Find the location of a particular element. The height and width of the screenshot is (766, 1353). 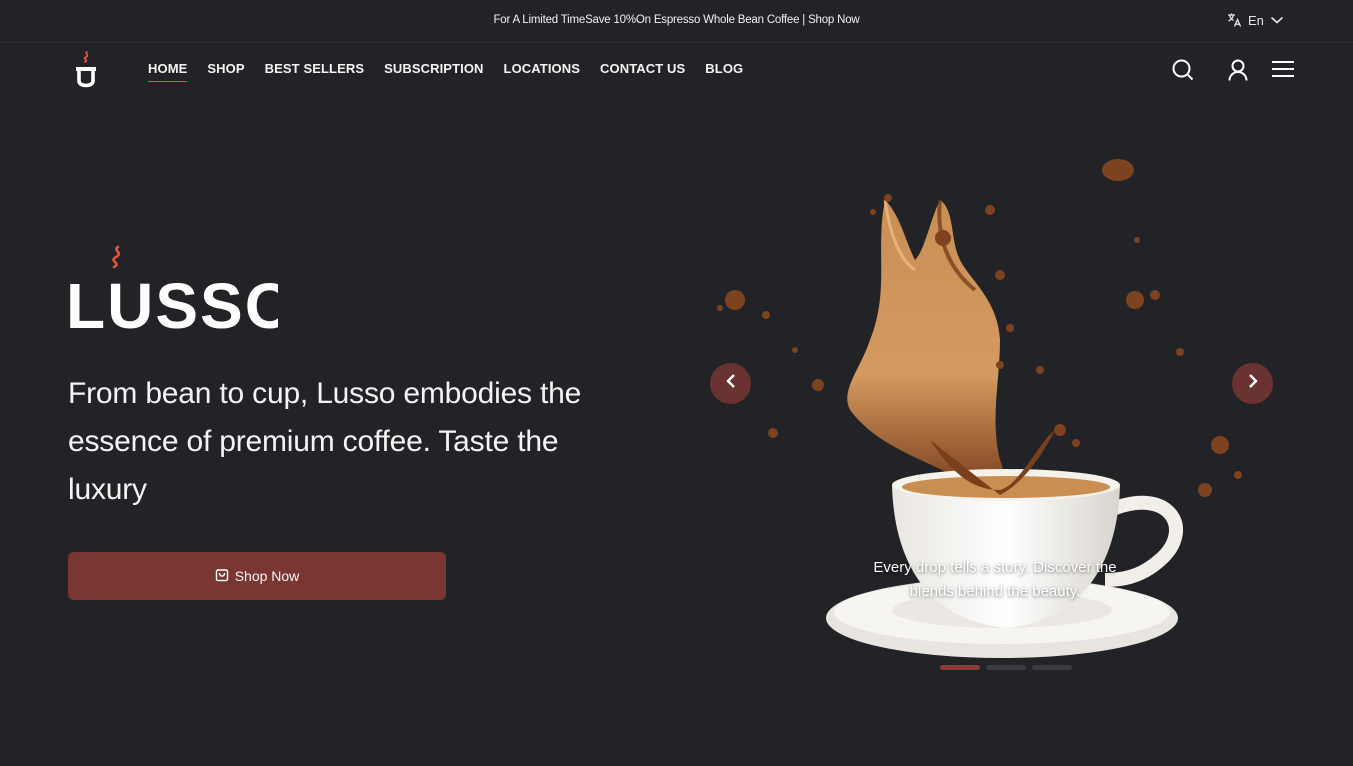

nav-item-locations: LOCATIONS is located at coordinates (542, 68).